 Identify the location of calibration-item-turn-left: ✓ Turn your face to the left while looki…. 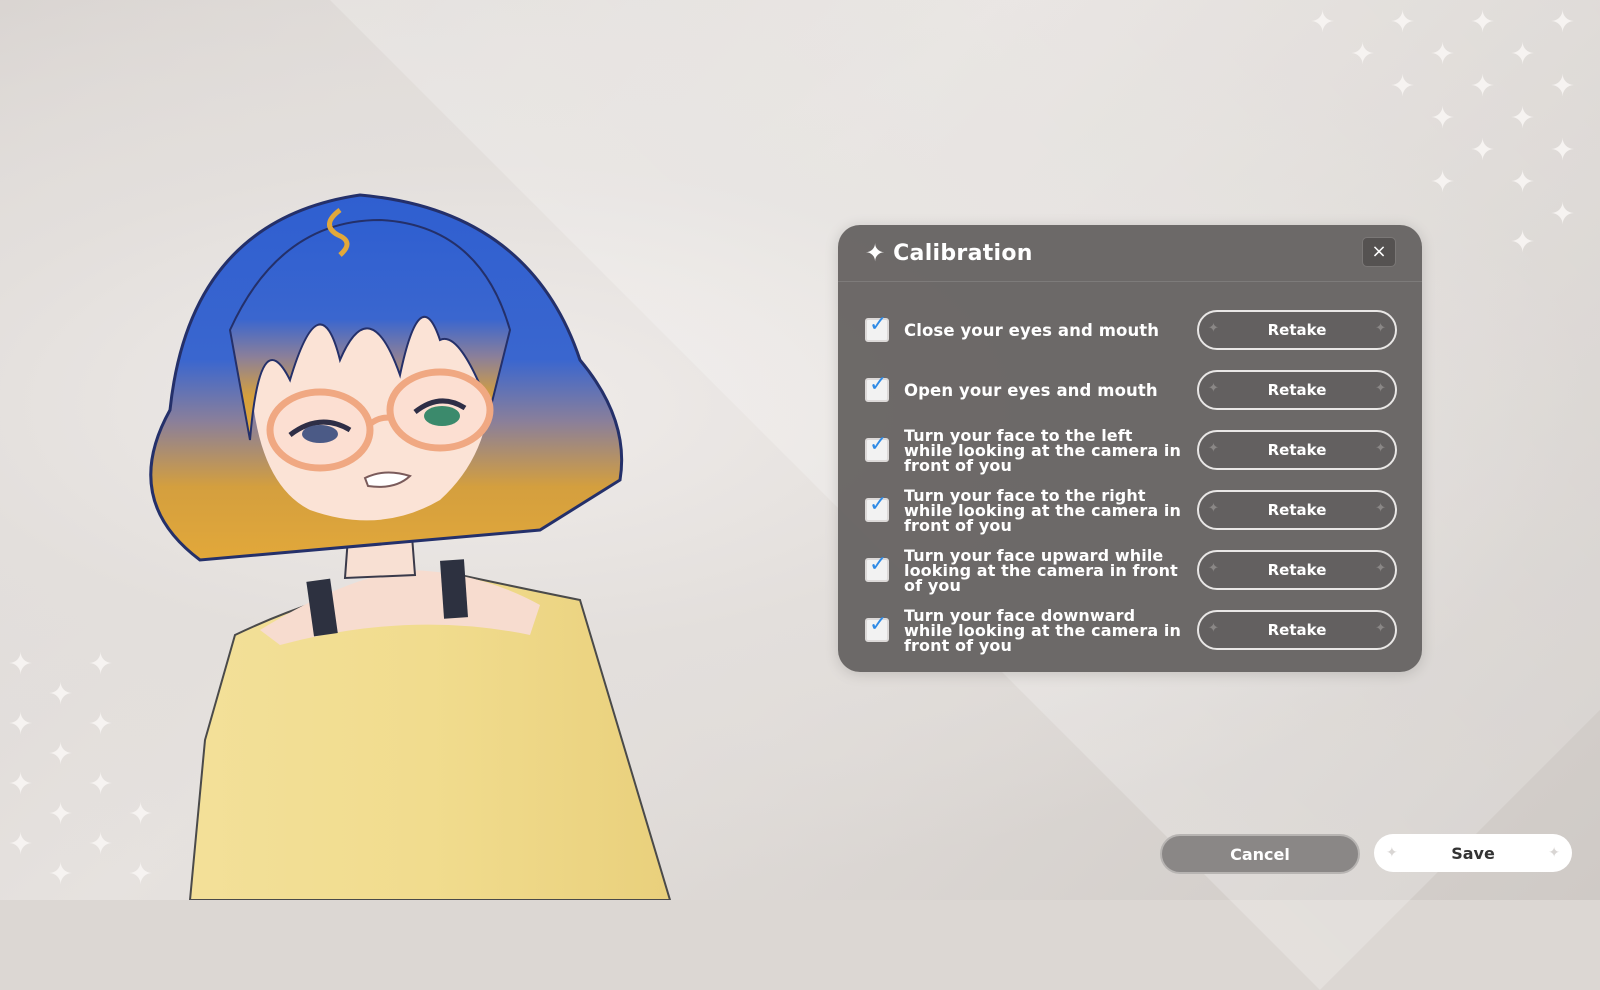
(1131, 450).